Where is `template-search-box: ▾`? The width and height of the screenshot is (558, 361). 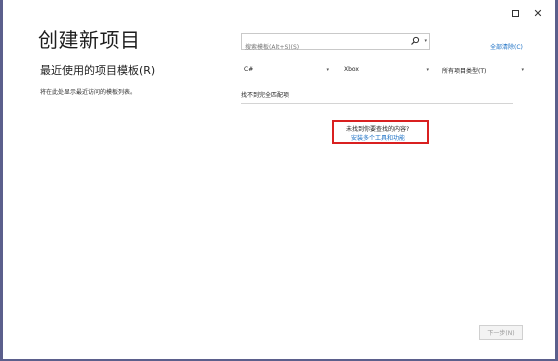
template-search-box: ▾ is located at coordinates (335, 44).